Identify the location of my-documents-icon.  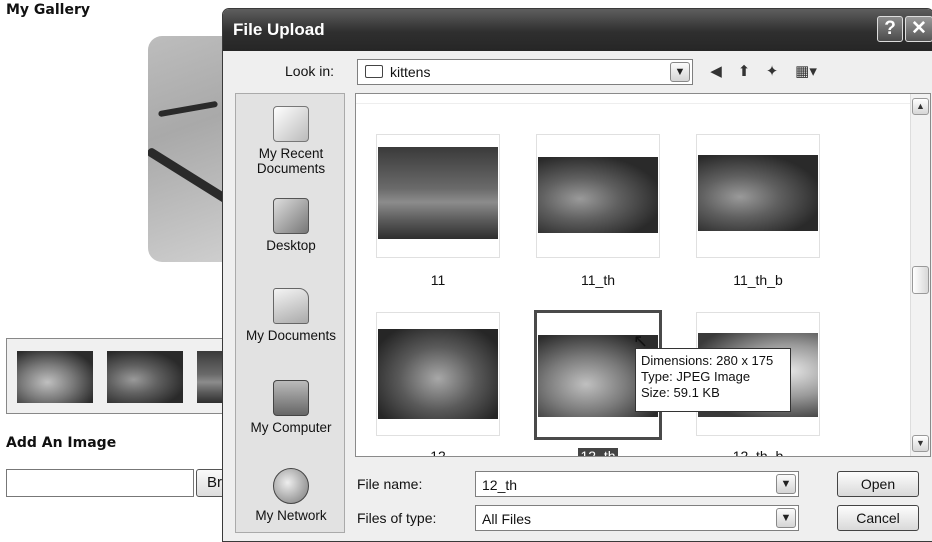
(291, 306).